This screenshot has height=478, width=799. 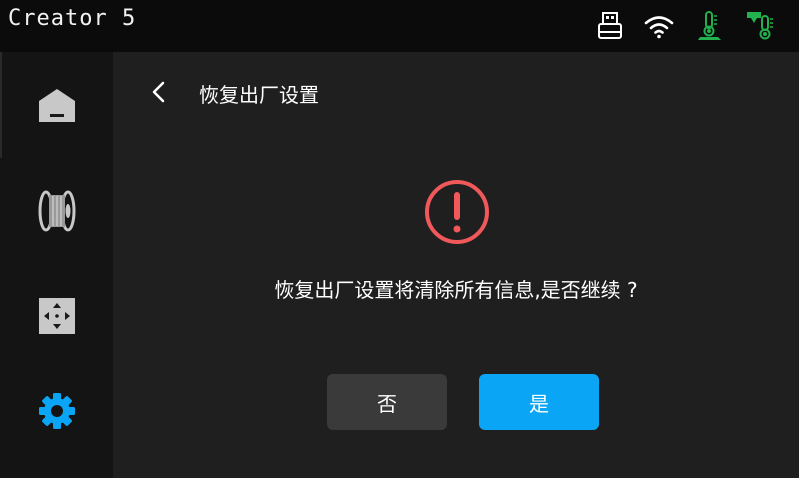 I want to click on usb-icon, so click(x=610, y=26).